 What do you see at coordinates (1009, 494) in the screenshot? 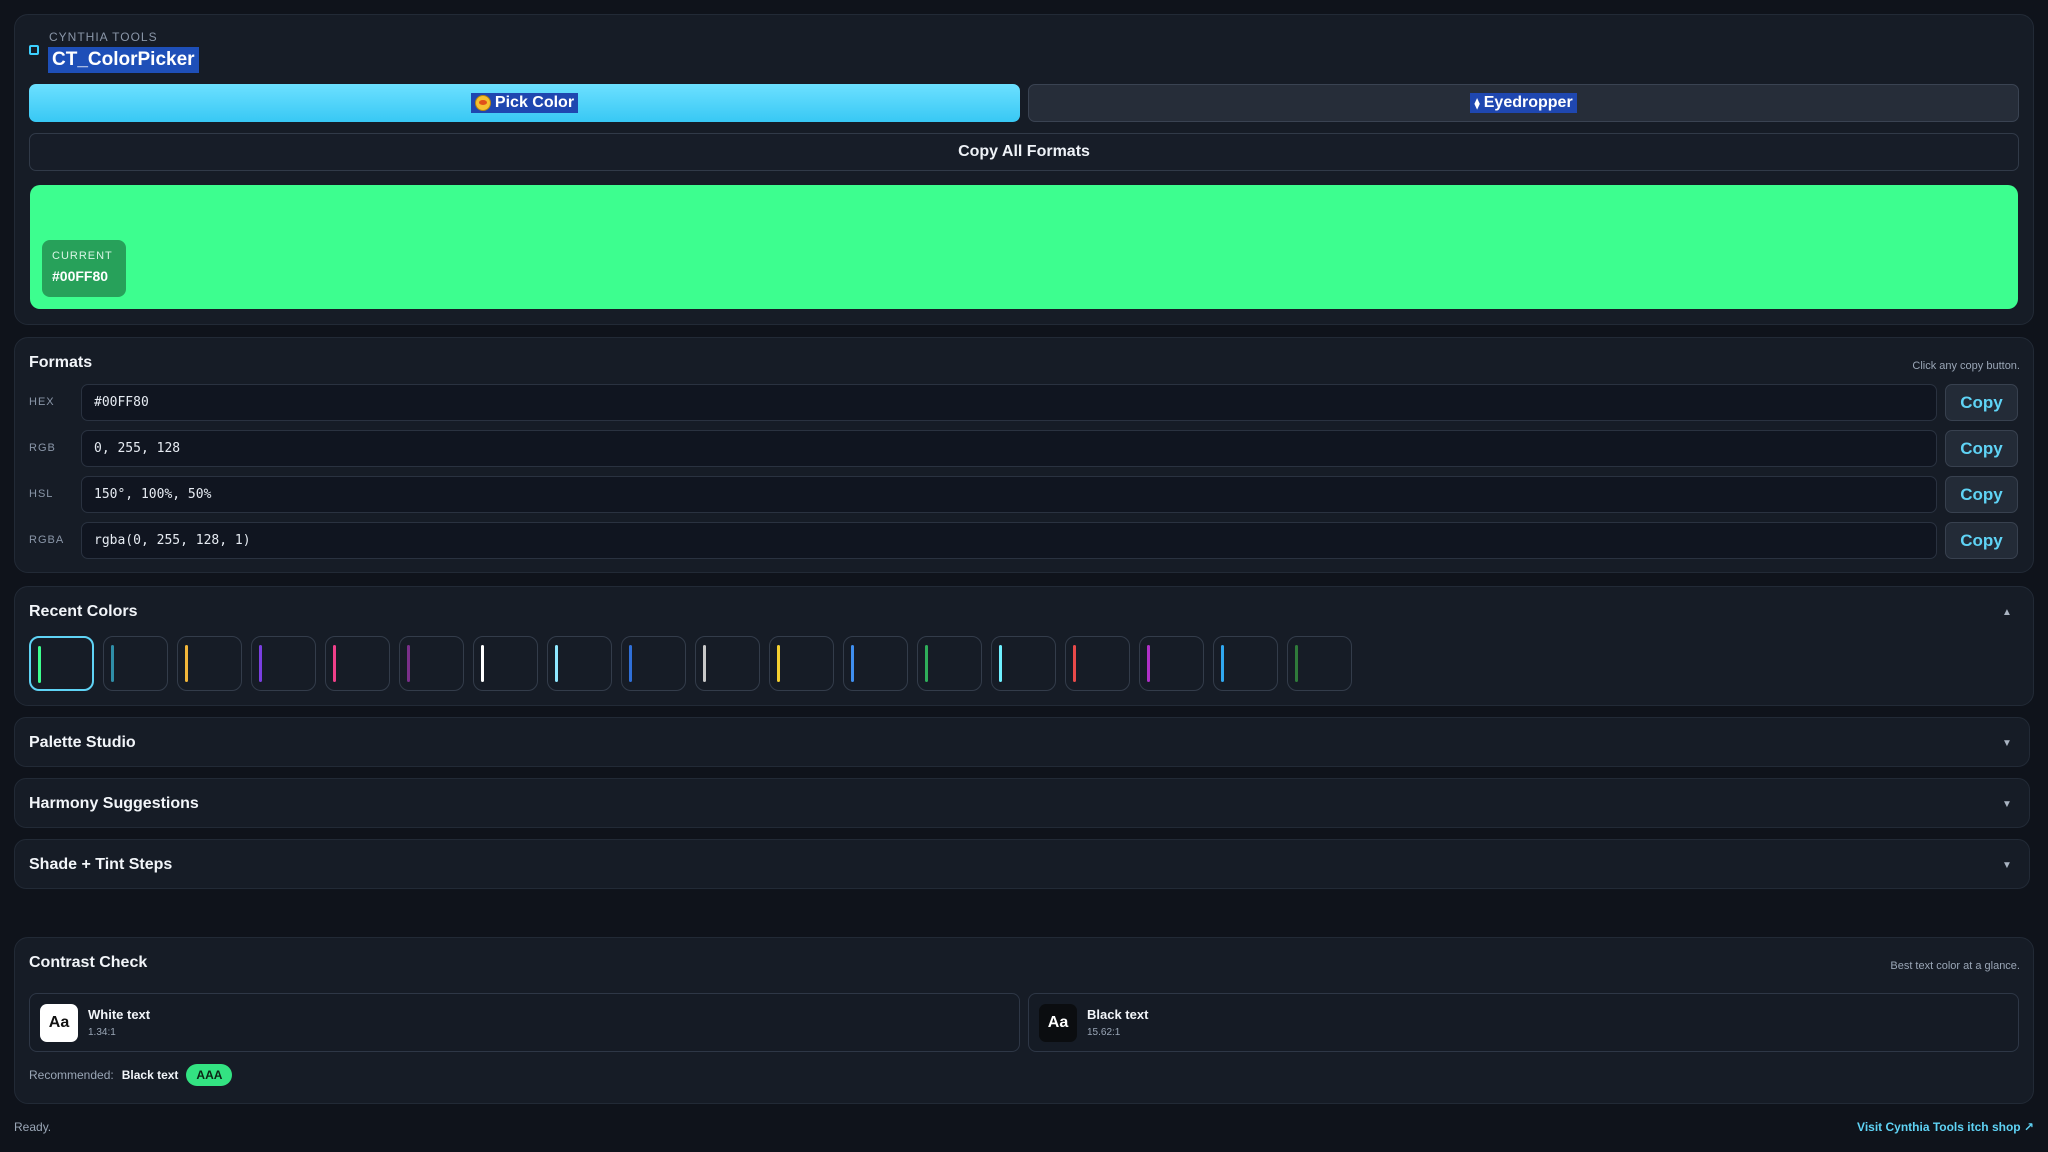
I see `format-value-hsl: 150°, 100%, 50%` at bounding box center [1009, 494].